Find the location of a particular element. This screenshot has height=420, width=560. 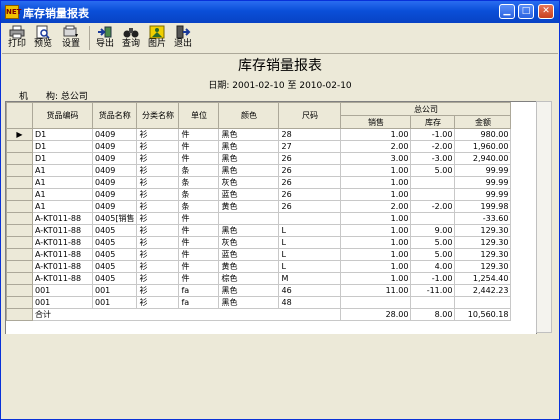

cell-amount: 99.99 is located at coordinates (483, 170).